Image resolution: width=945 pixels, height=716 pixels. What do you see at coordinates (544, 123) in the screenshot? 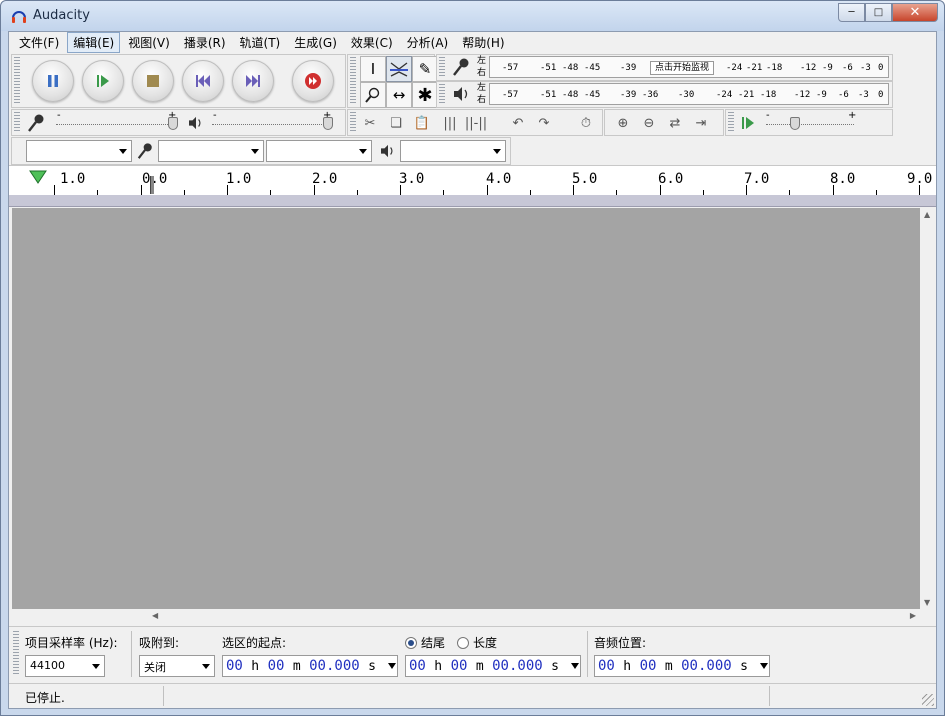
I see `redo-button: ↷` at bounding box center [544, 123].